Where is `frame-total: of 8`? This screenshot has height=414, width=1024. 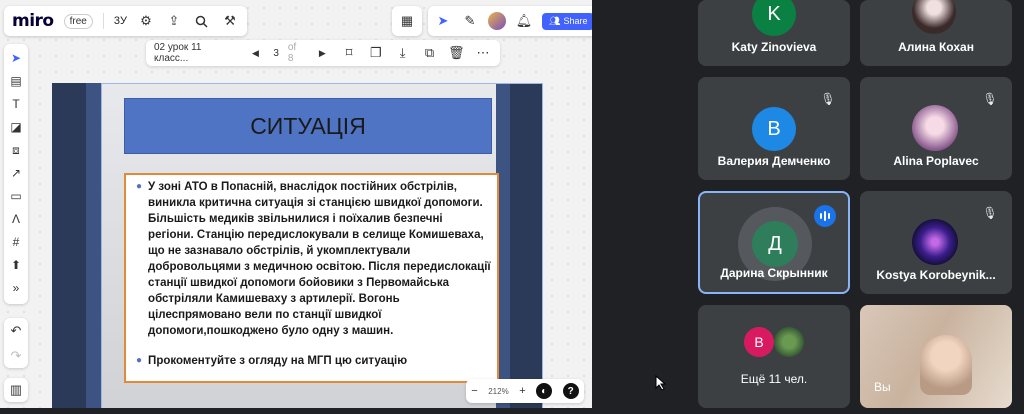
frame-total: of 8 is located at coordinates (292, 53).